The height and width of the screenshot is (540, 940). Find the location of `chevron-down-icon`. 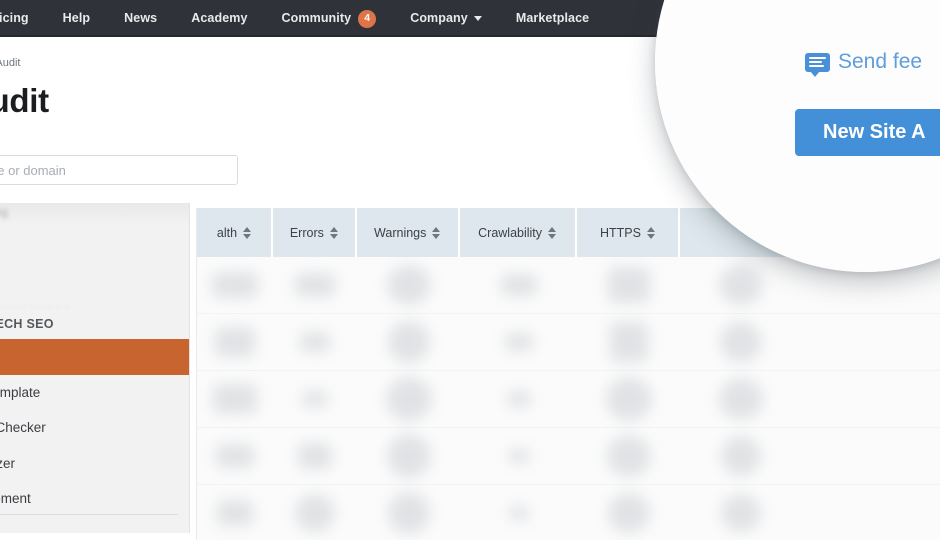

chevron-down-icon is located at coordinates (477, 18).